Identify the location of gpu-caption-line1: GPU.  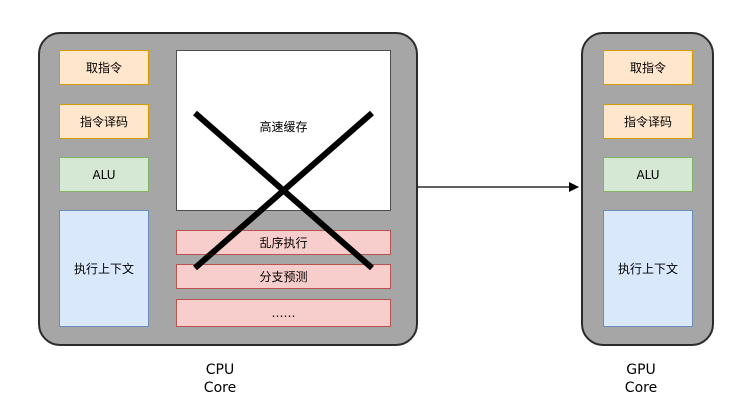
(641, 370).